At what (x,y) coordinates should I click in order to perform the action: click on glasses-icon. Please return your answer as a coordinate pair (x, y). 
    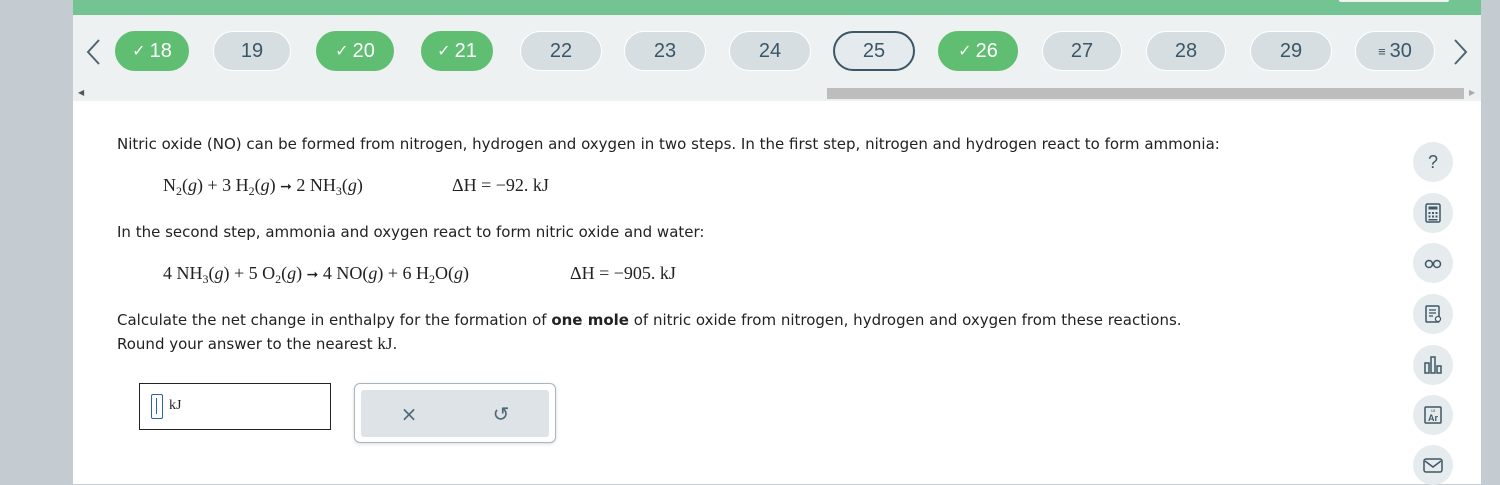
    Looking at the image, I should click on (1433, 263).